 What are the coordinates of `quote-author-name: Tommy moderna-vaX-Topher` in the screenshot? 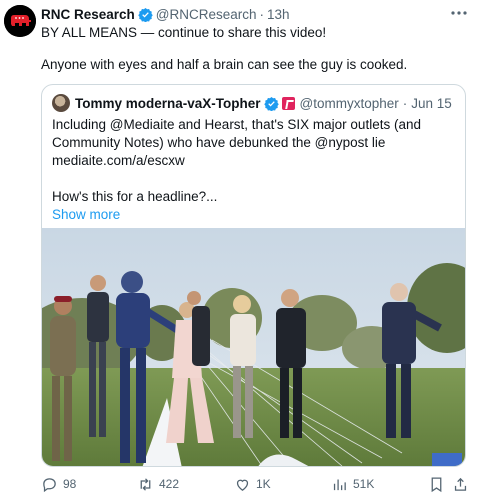 It's located at (168, 103).